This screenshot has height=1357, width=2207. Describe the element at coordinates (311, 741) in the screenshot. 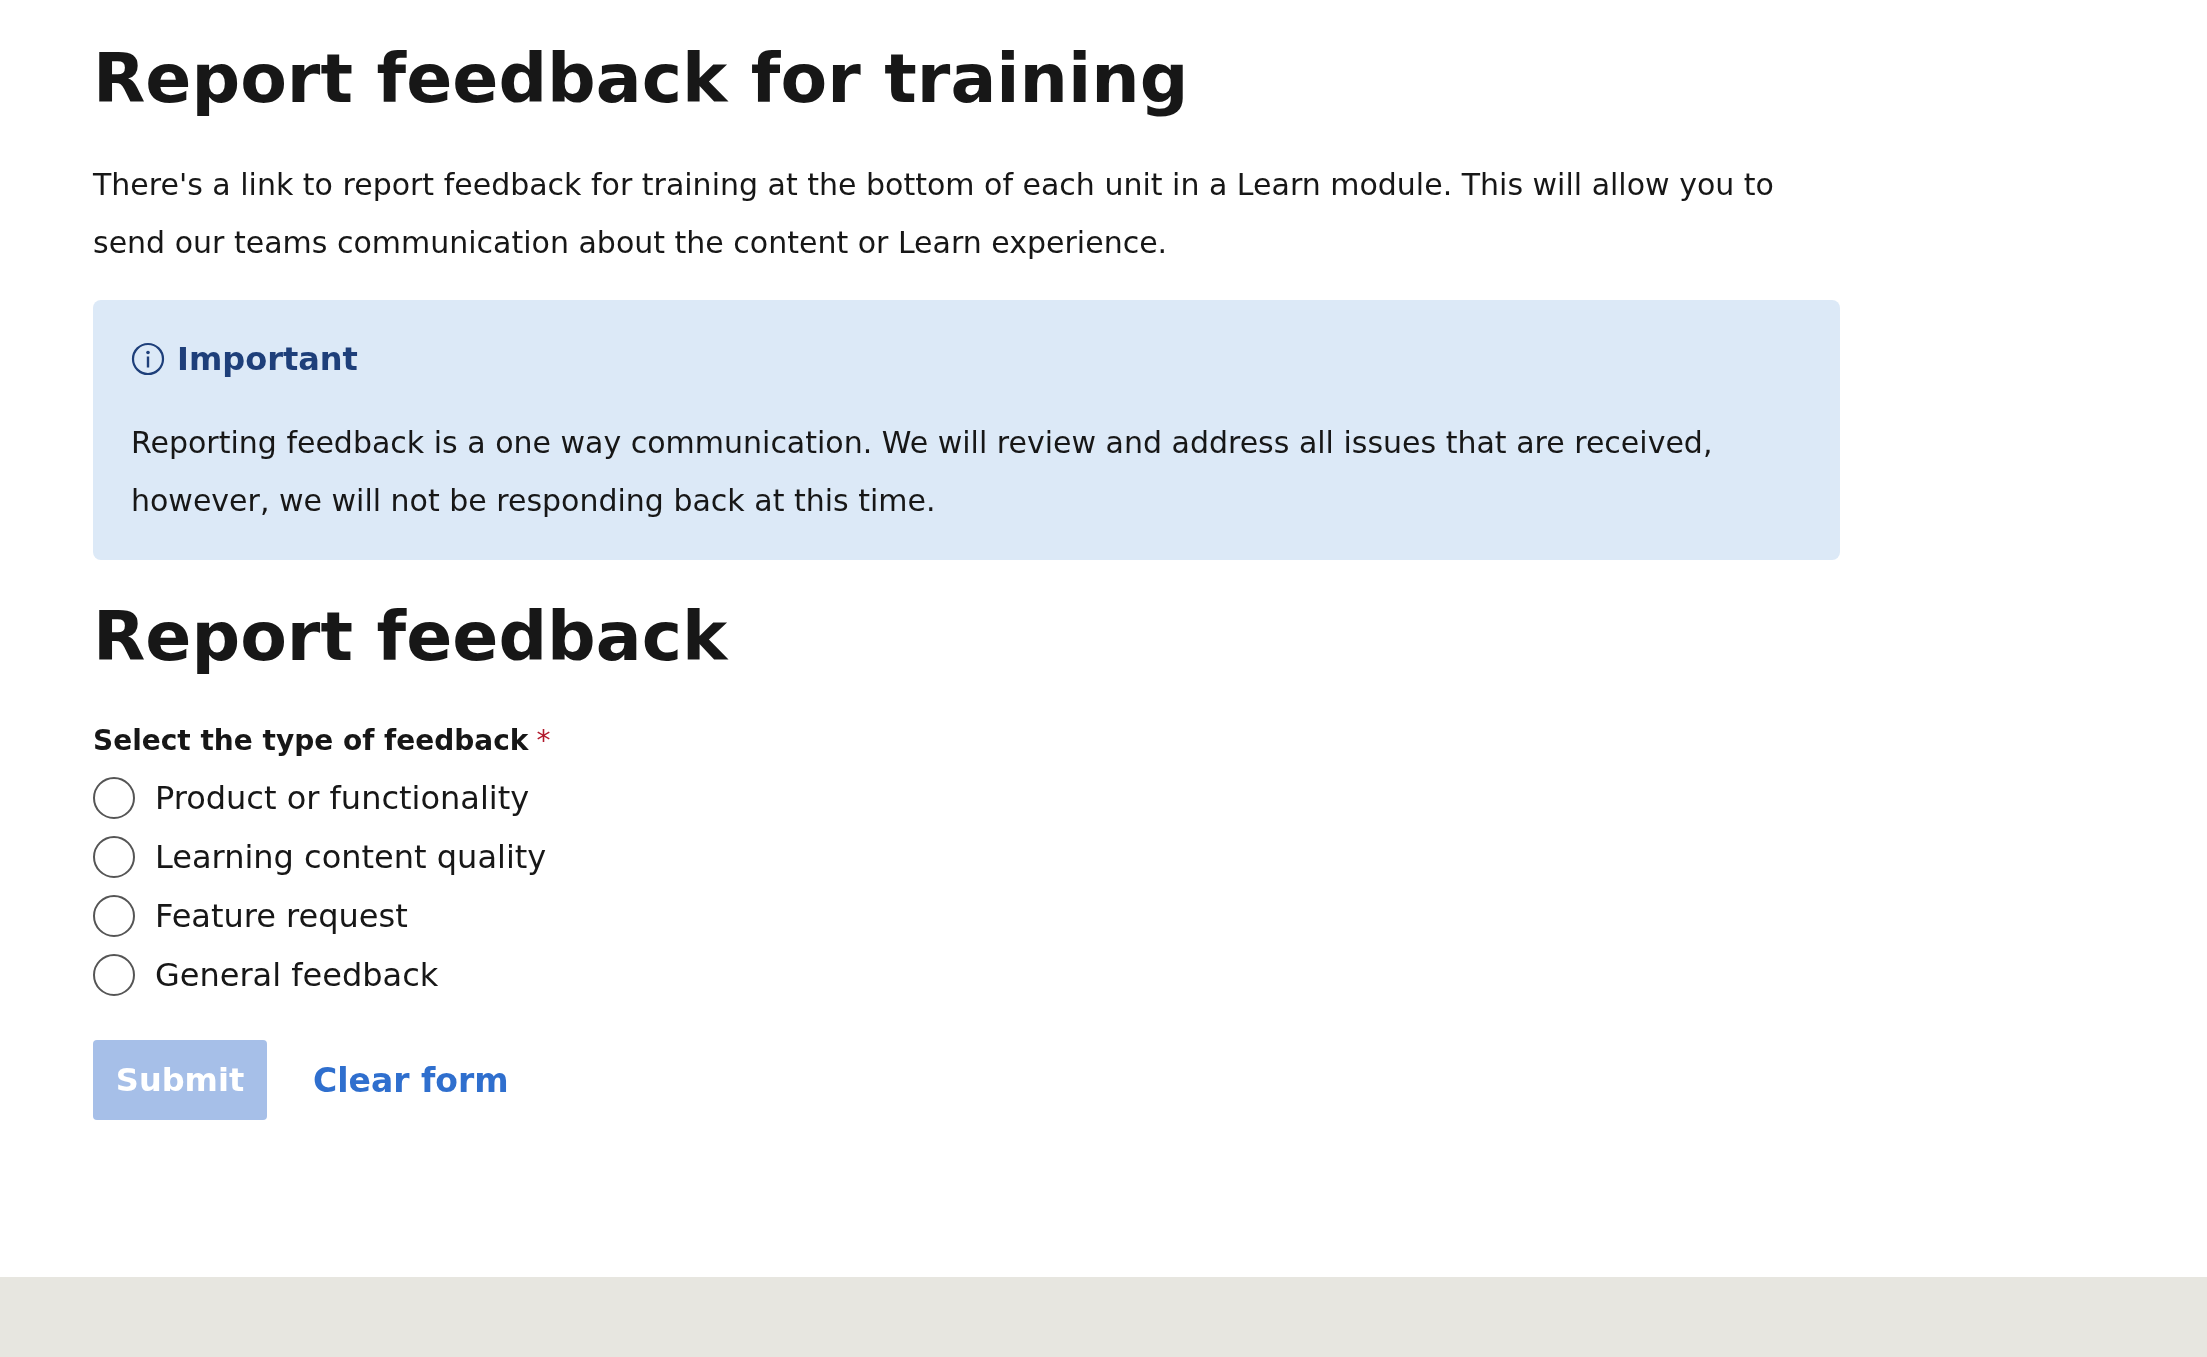

I see `question-label: Select the type of feedback` at that location.